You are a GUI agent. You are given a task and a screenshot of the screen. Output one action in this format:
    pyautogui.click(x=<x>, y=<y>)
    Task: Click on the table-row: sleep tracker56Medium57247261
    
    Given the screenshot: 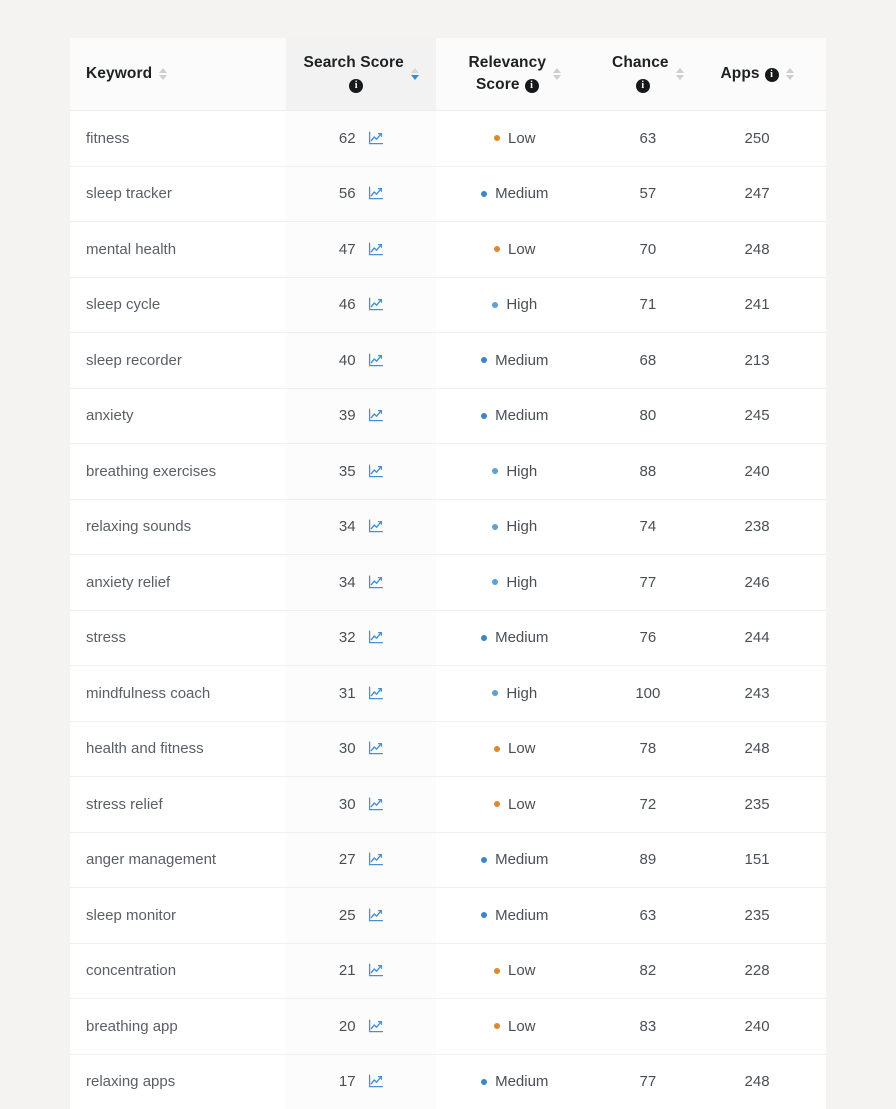 What is the action you would take?
    pyautogui.click(x=448, y=194)
    